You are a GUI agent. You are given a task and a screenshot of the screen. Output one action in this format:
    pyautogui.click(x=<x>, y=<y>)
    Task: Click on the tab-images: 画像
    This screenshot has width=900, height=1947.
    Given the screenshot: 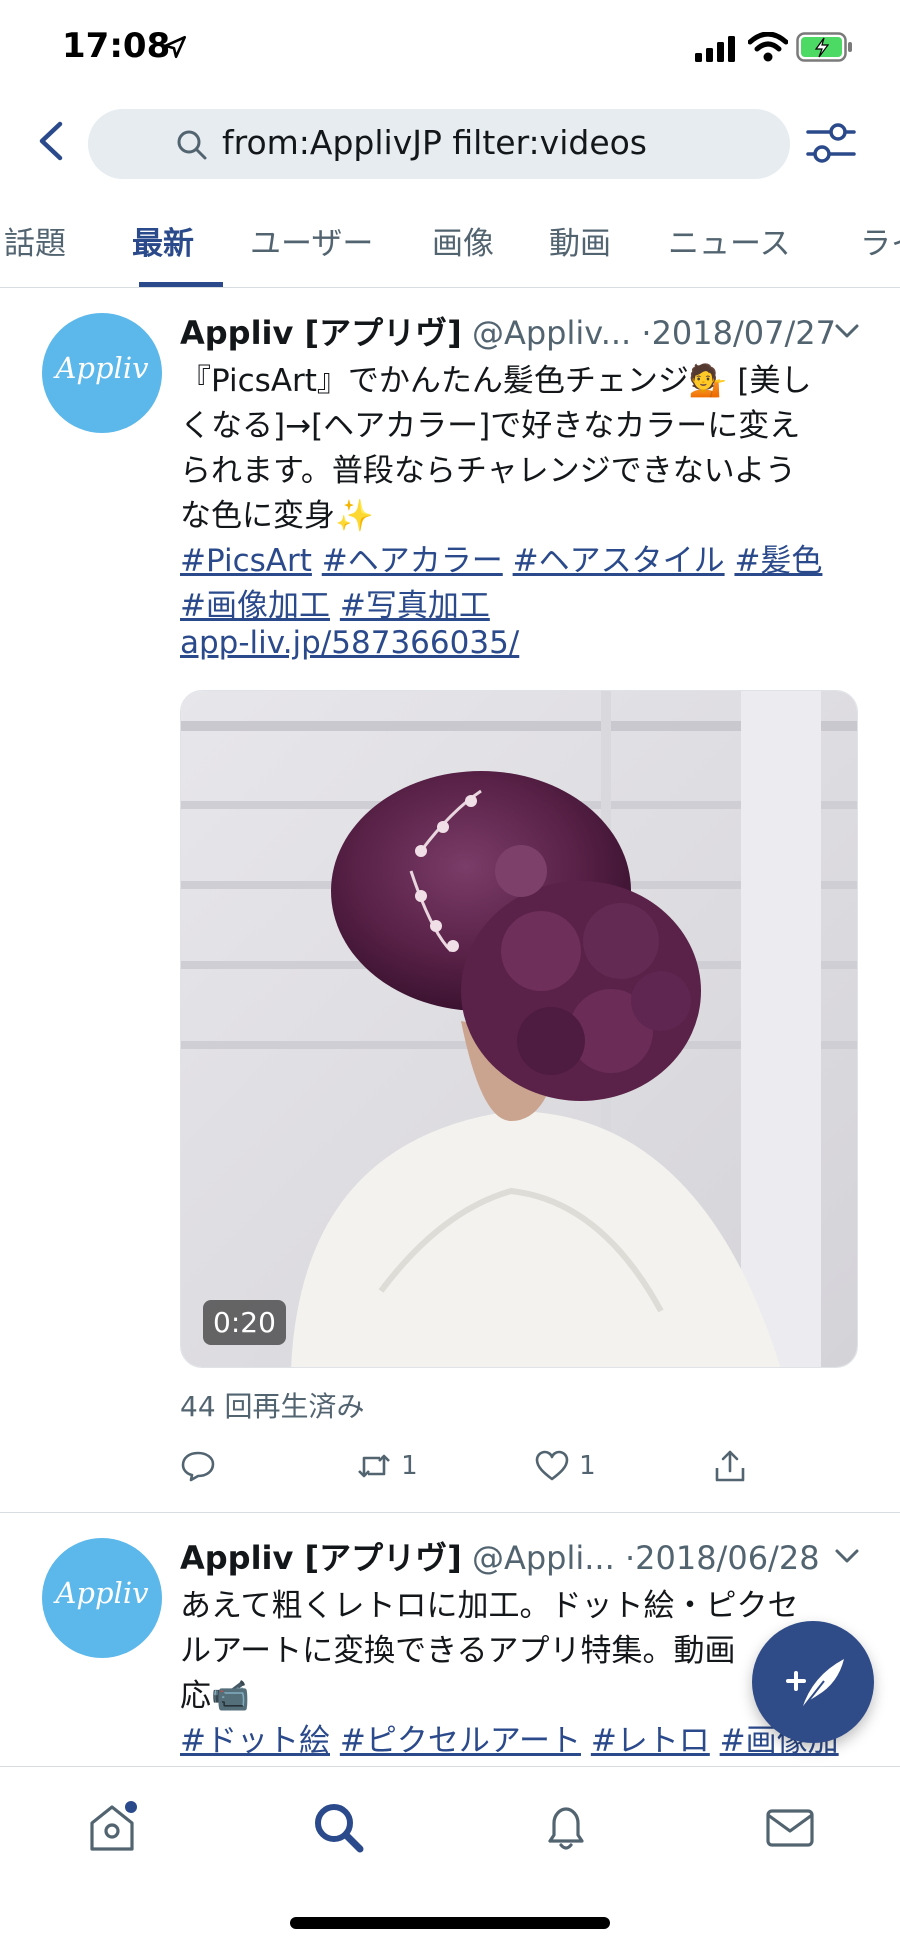 What is the action you would take?
    pyautogui.click(x=463, y=252)
    